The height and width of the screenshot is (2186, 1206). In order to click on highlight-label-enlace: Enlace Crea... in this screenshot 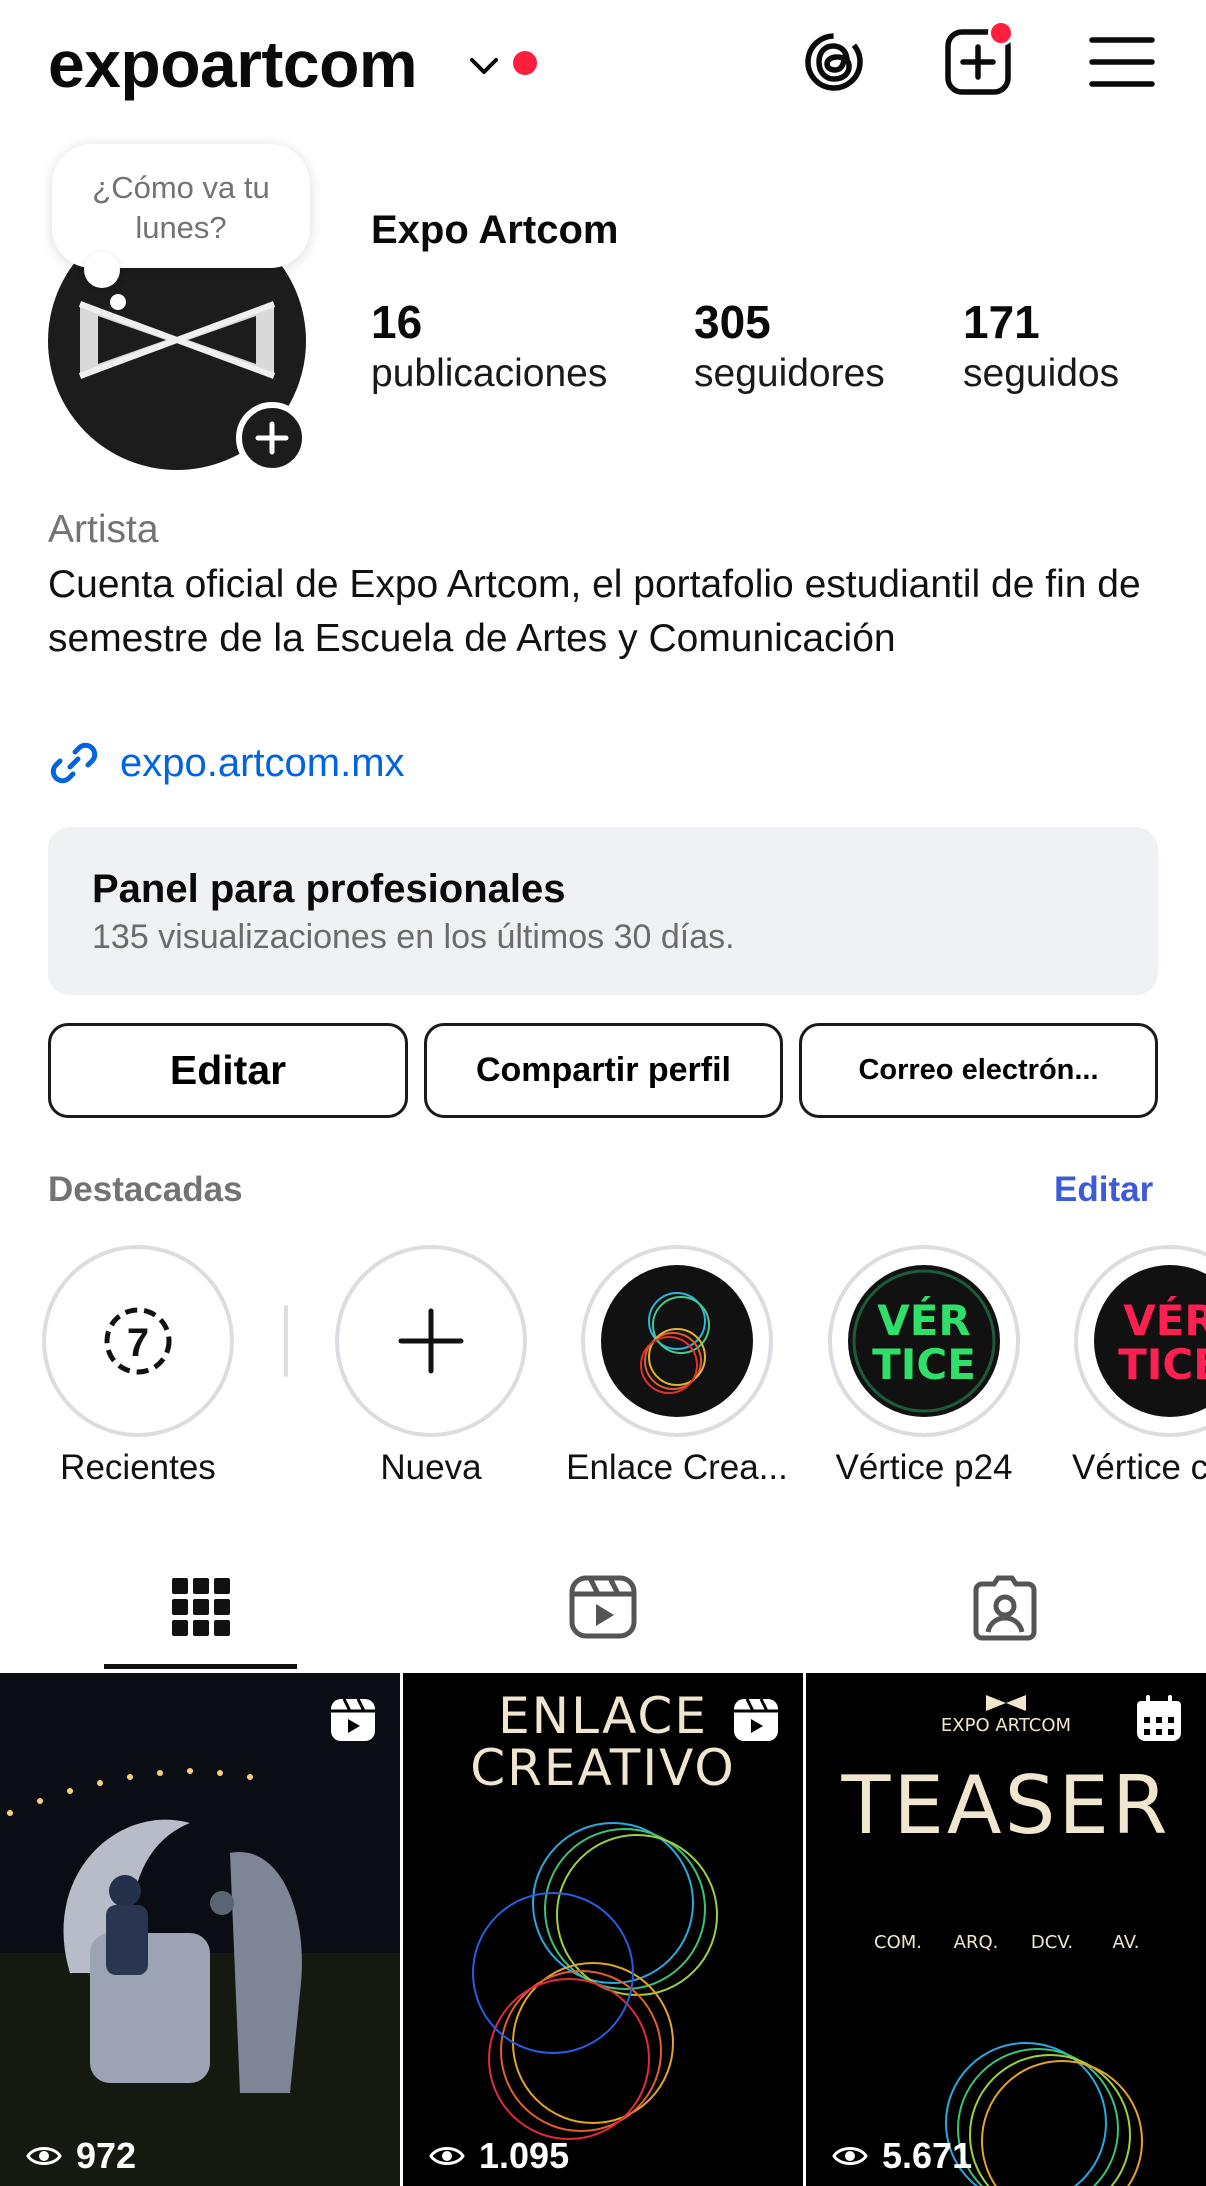, I will do `click(677, 1467)`.